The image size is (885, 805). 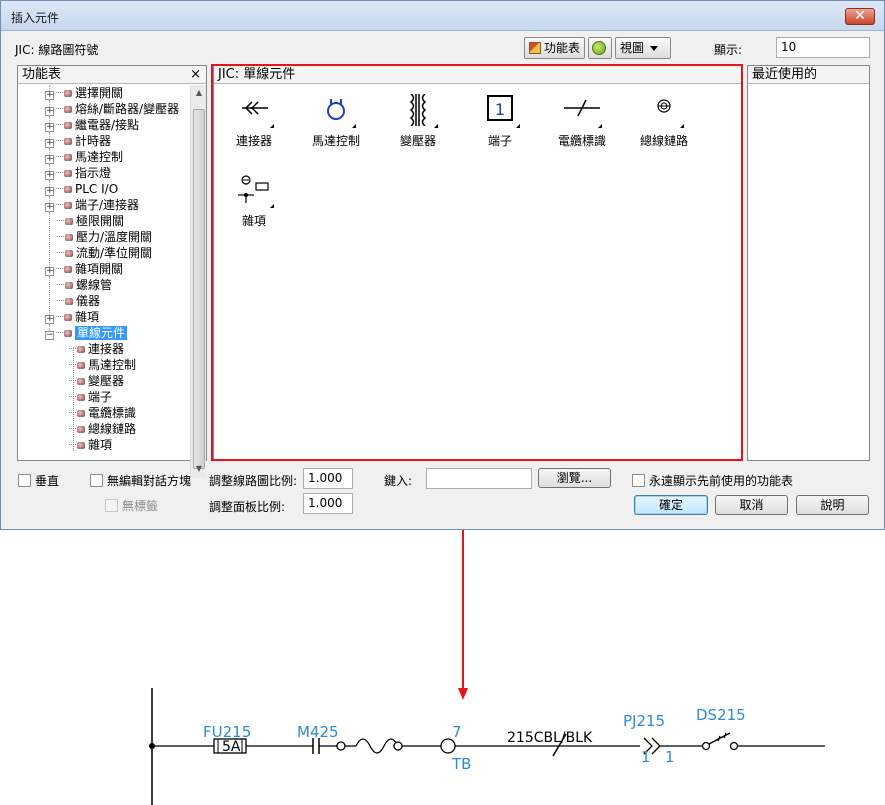 What do you see at coordinates (231, 747) in the screenshot?
I see `fuse-rating: 5A` at bounding box center [231, 747].